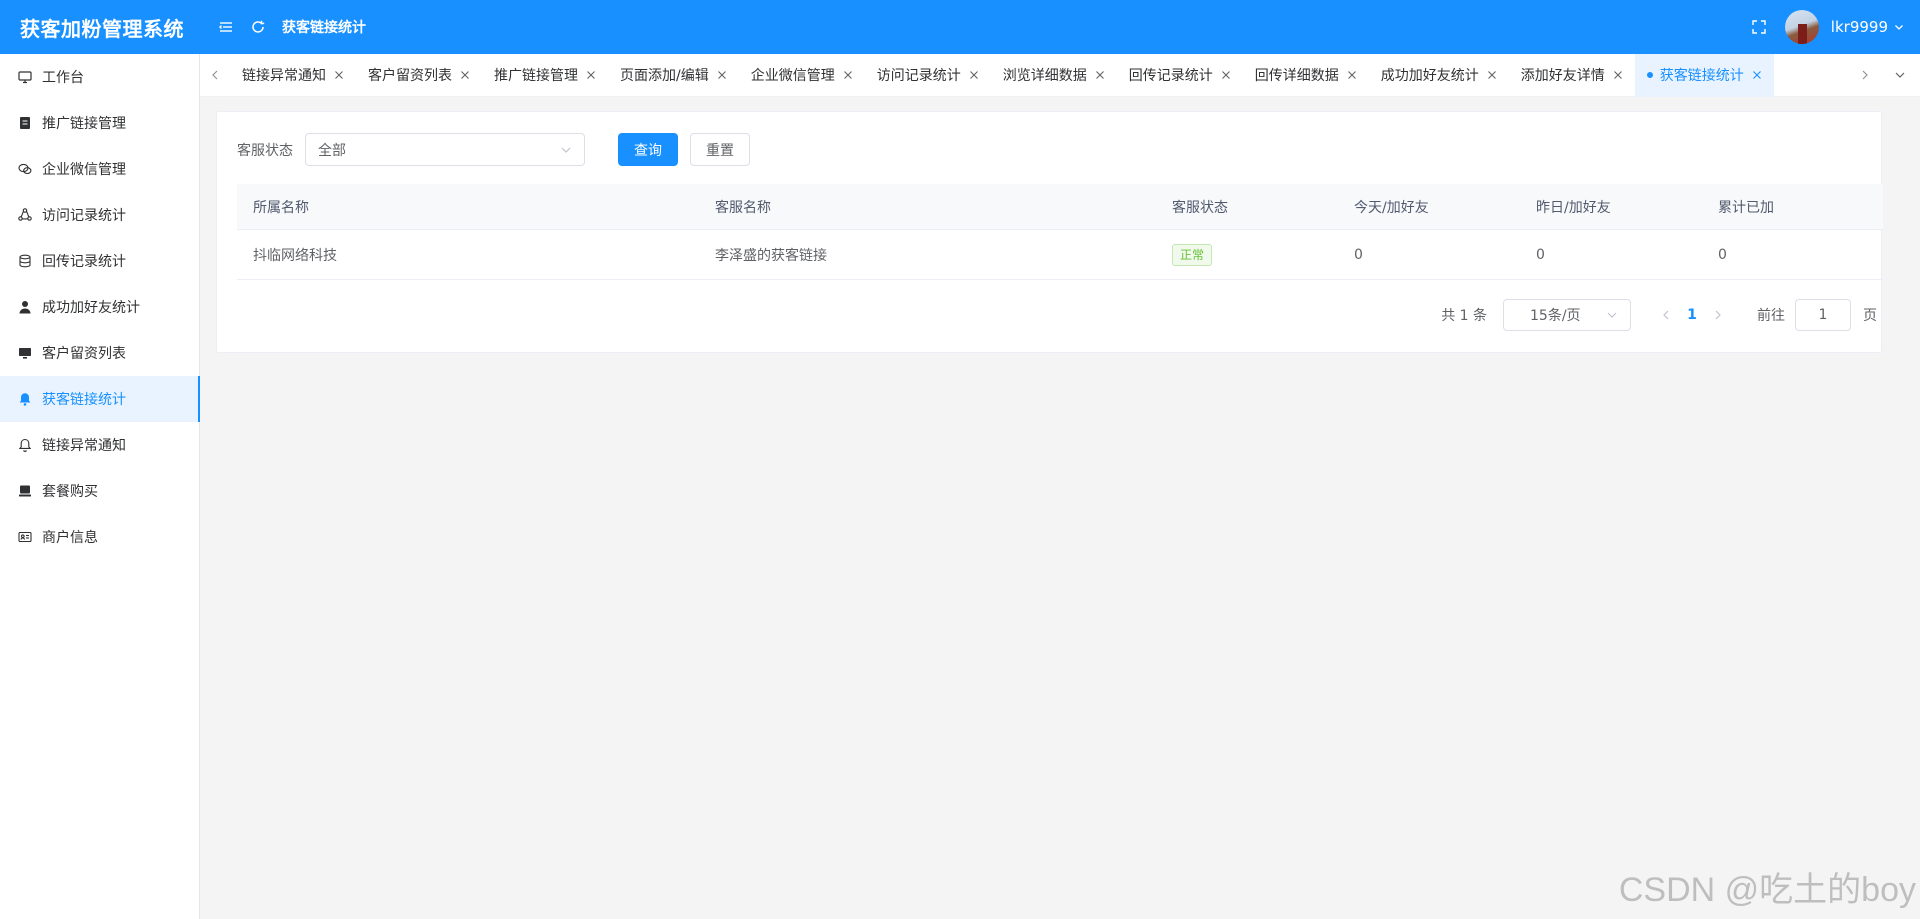  Describe the element at coordinates (1666, 315) in the screenshot. I see `prev-page-icon` at that location.